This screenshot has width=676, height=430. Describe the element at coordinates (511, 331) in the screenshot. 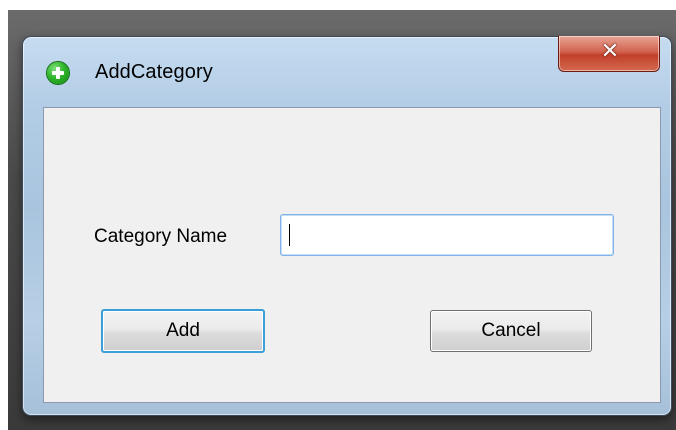

I see `cancel-button: Cancel` at that location.